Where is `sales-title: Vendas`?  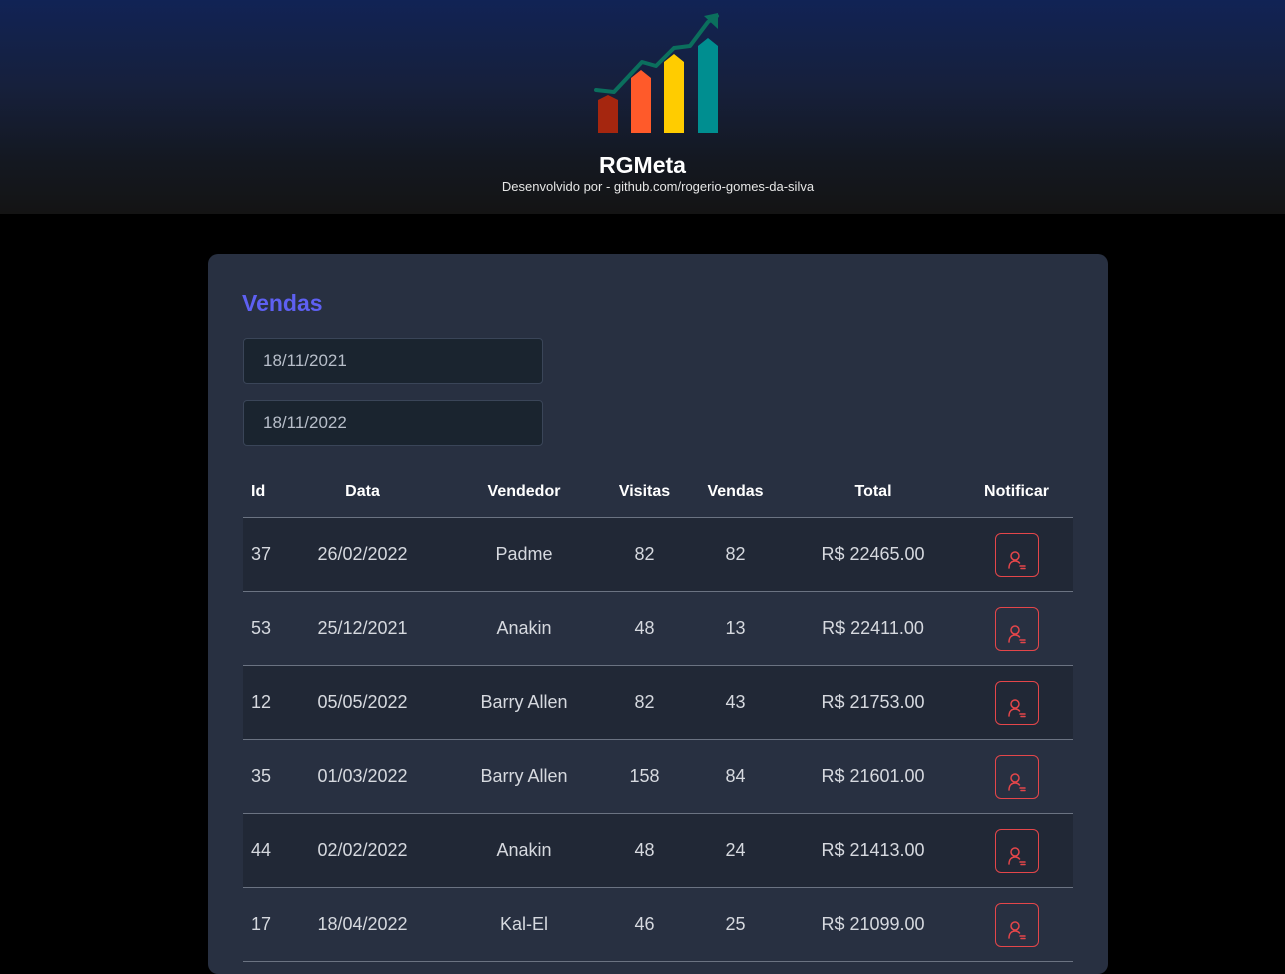
sales-title: Vendas is located at coordinates (282, 303).